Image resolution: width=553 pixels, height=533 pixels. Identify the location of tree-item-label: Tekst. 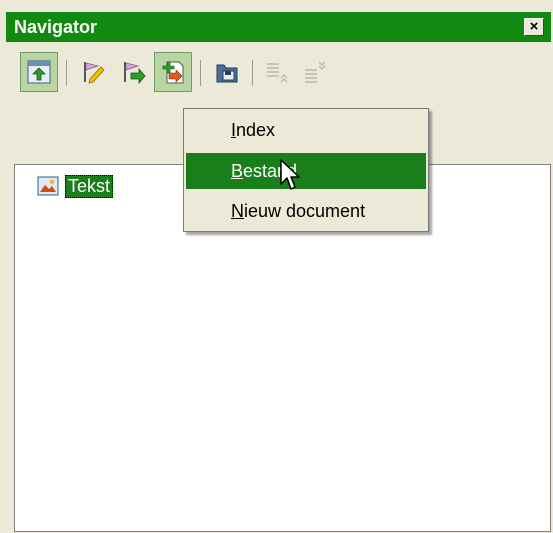
(89, 186).